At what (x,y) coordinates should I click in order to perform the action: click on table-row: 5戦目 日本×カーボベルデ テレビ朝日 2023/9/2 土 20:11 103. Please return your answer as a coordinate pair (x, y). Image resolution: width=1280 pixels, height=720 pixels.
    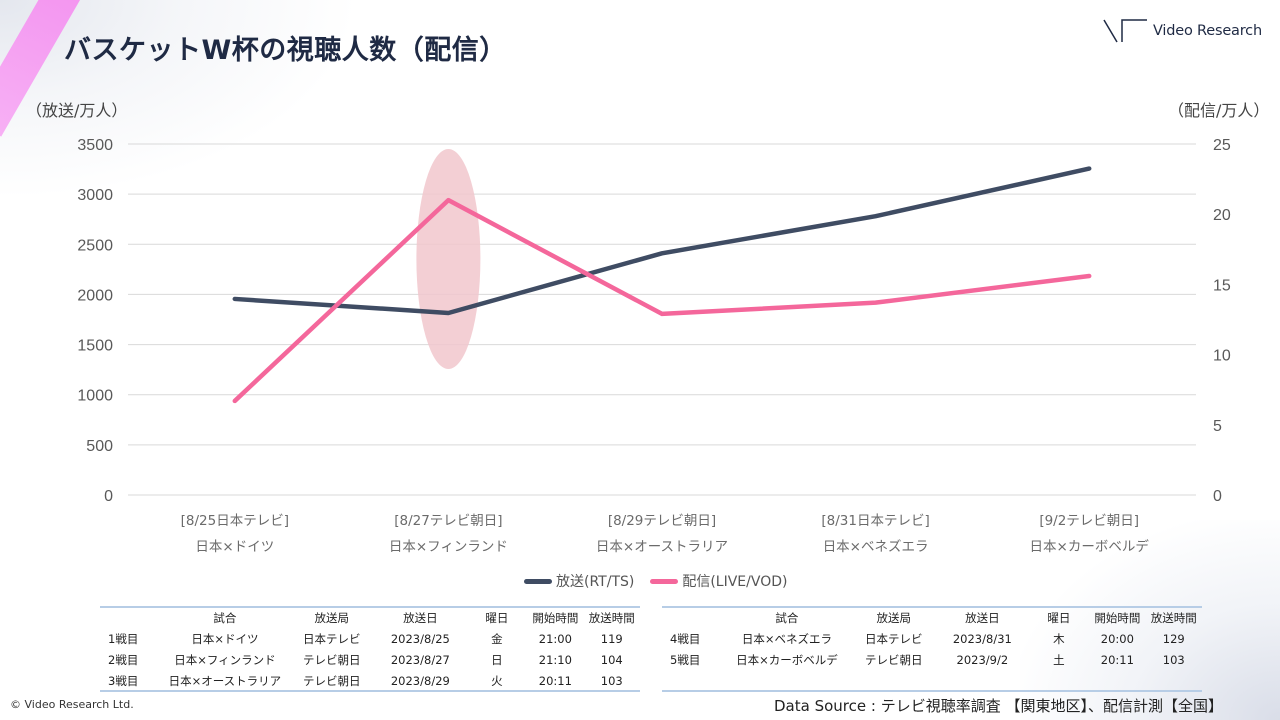
    Looking at the image, I should click on (932, 659).